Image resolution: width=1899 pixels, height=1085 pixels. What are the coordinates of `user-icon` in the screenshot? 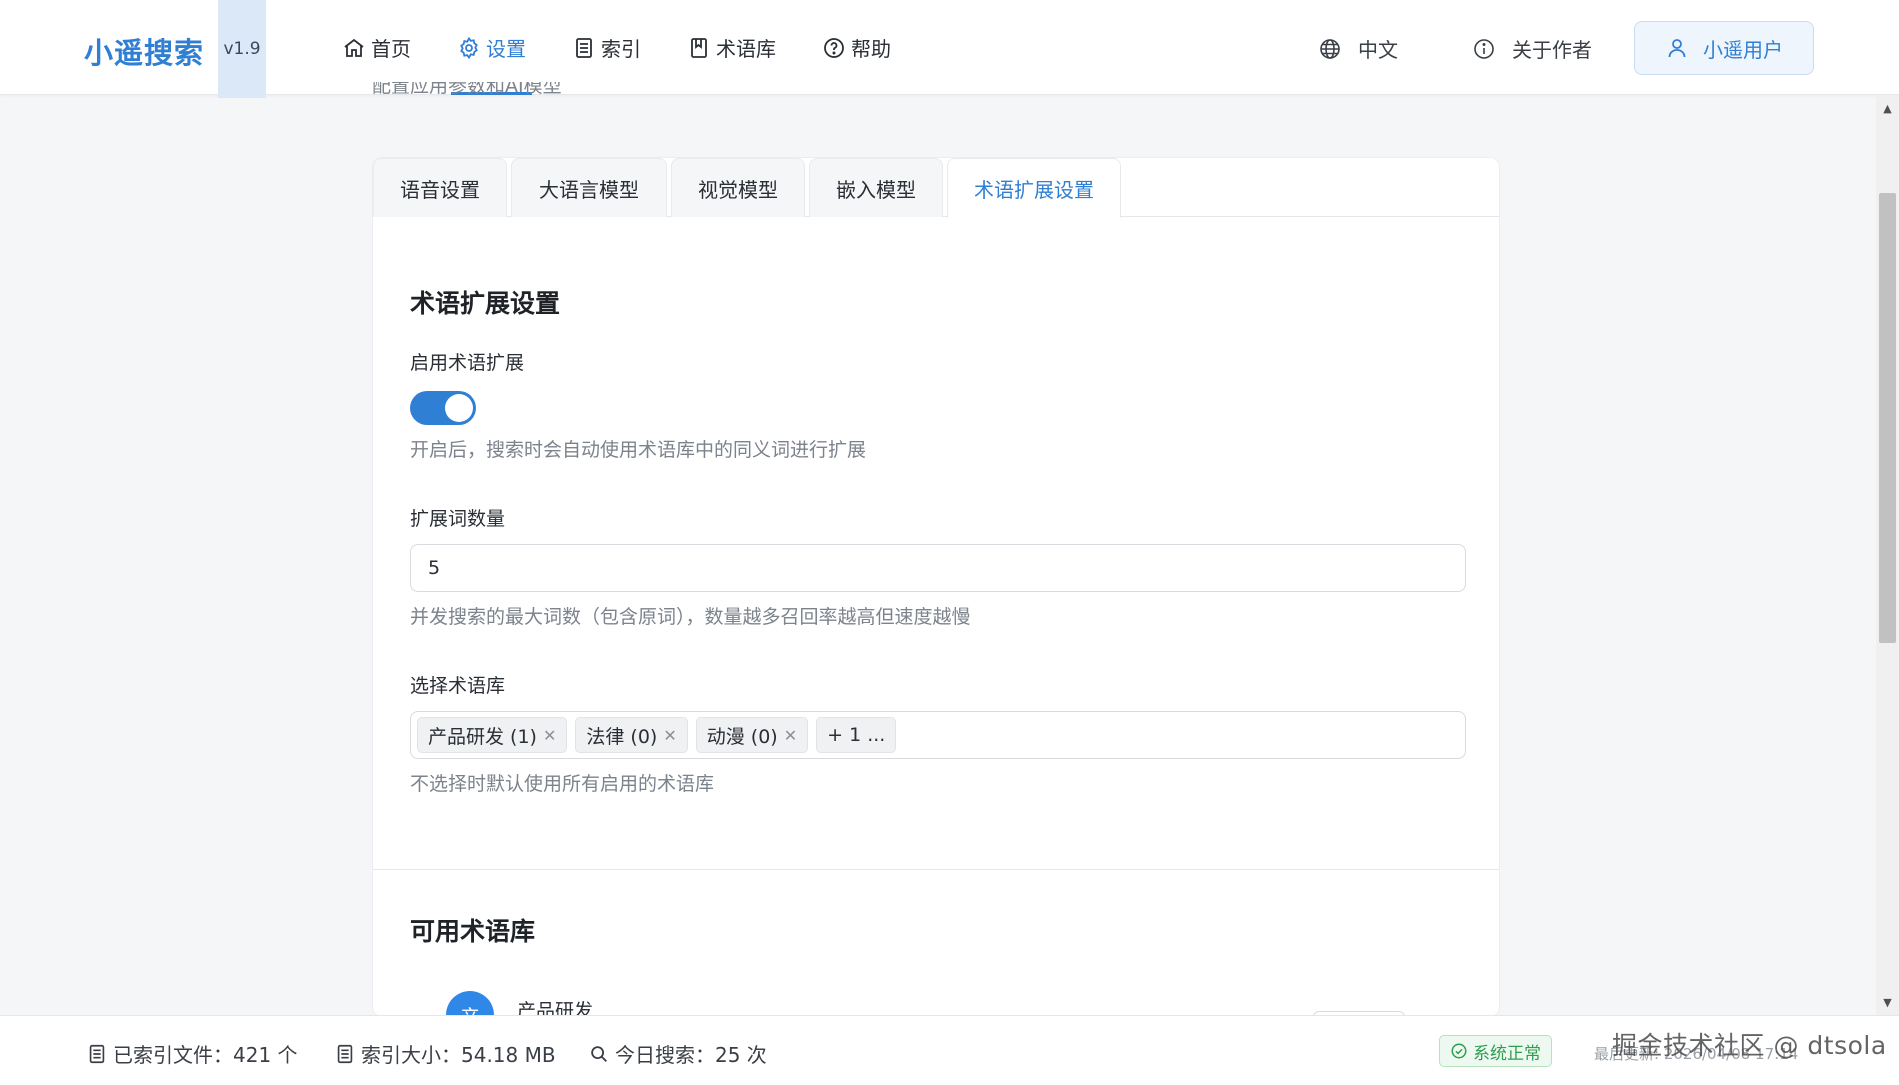 It's located at (1677, 48).